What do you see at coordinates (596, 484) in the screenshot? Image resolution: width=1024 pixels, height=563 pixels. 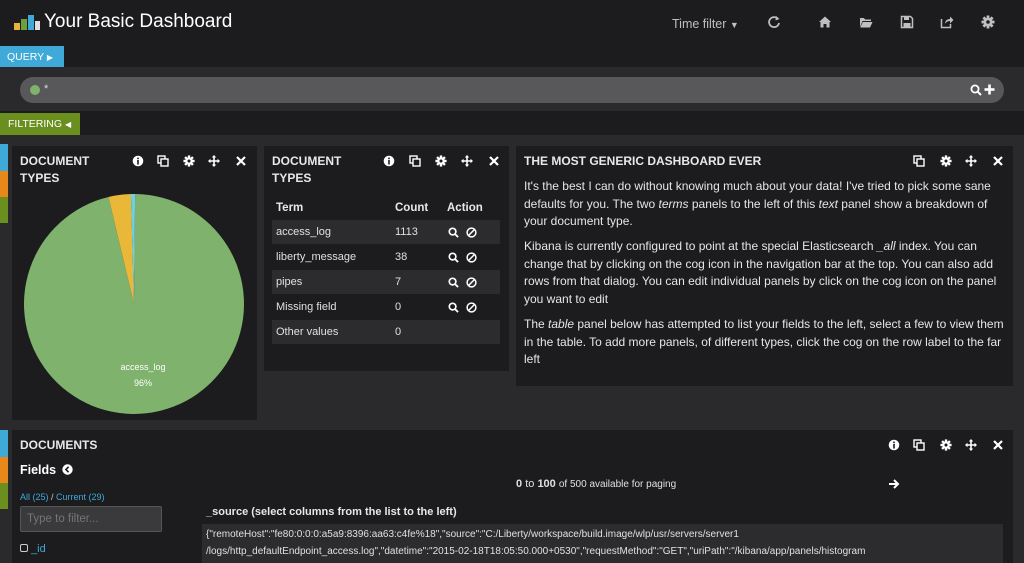 I see `paging-info: 0 to 100 of 500 available for paging` at bounding box center [596, 484].